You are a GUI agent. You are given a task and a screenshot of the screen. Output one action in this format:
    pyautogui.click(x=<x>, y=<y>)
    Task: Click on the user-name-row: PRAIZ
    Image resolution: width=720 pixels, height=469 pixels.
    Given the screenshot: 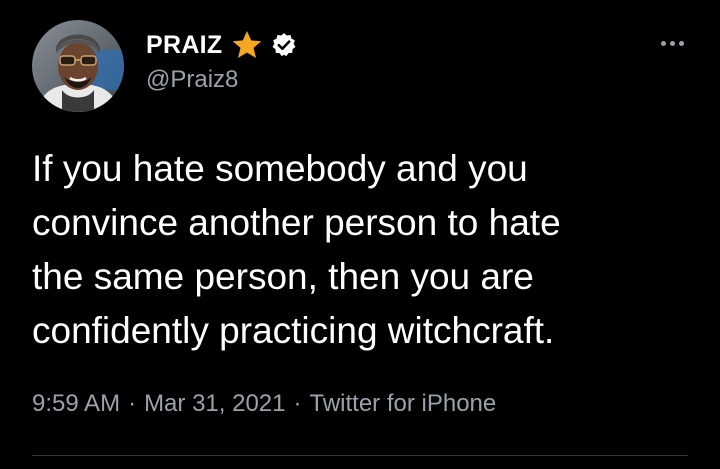 What is the action you would take?
    pyautogui.click(x=221, y=45)
    